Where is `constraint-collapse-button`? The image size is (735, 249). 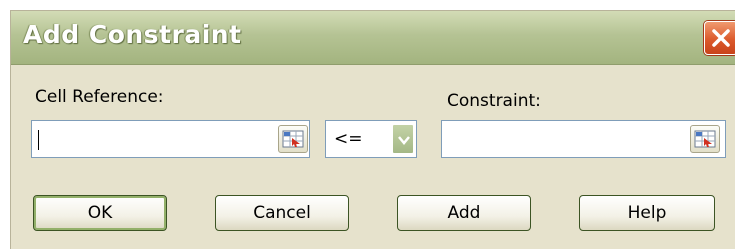 constraint-collapse-button is located at coordinates (705, 139).